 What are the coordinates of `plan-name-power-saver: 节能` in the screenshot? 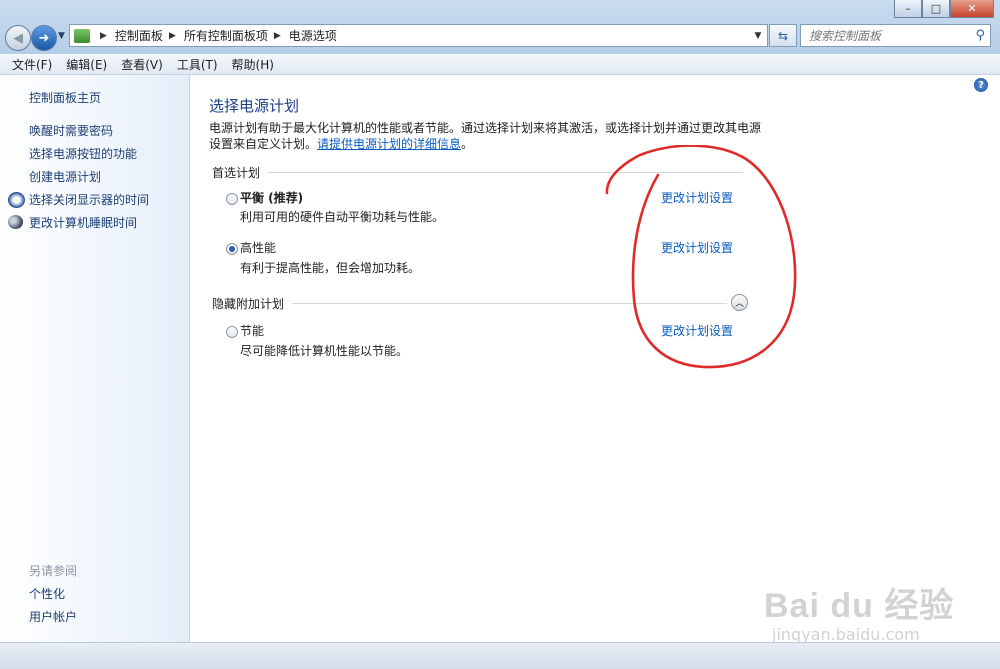 It's located at (252, 330).